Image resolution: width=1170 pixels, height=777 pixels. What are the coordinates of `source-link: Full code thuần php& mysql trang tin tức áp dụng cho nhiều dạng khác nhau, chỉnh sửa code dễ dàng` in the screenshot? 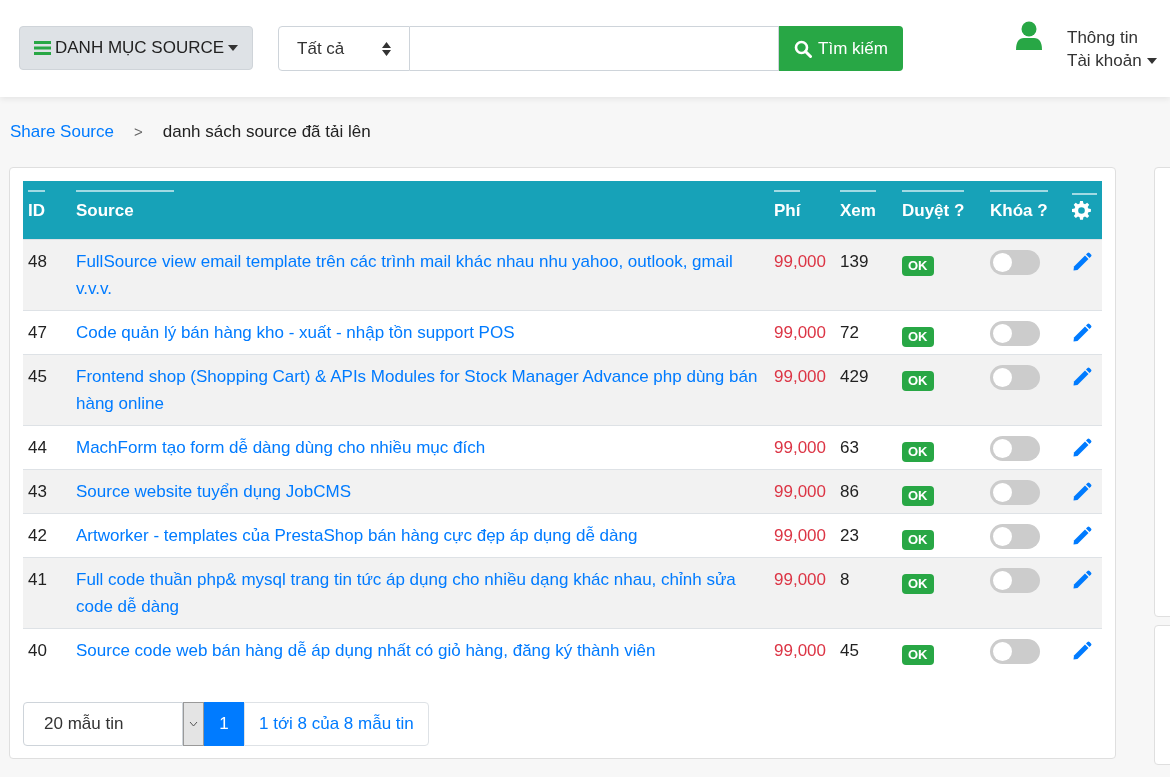 It's located at (420, 592).